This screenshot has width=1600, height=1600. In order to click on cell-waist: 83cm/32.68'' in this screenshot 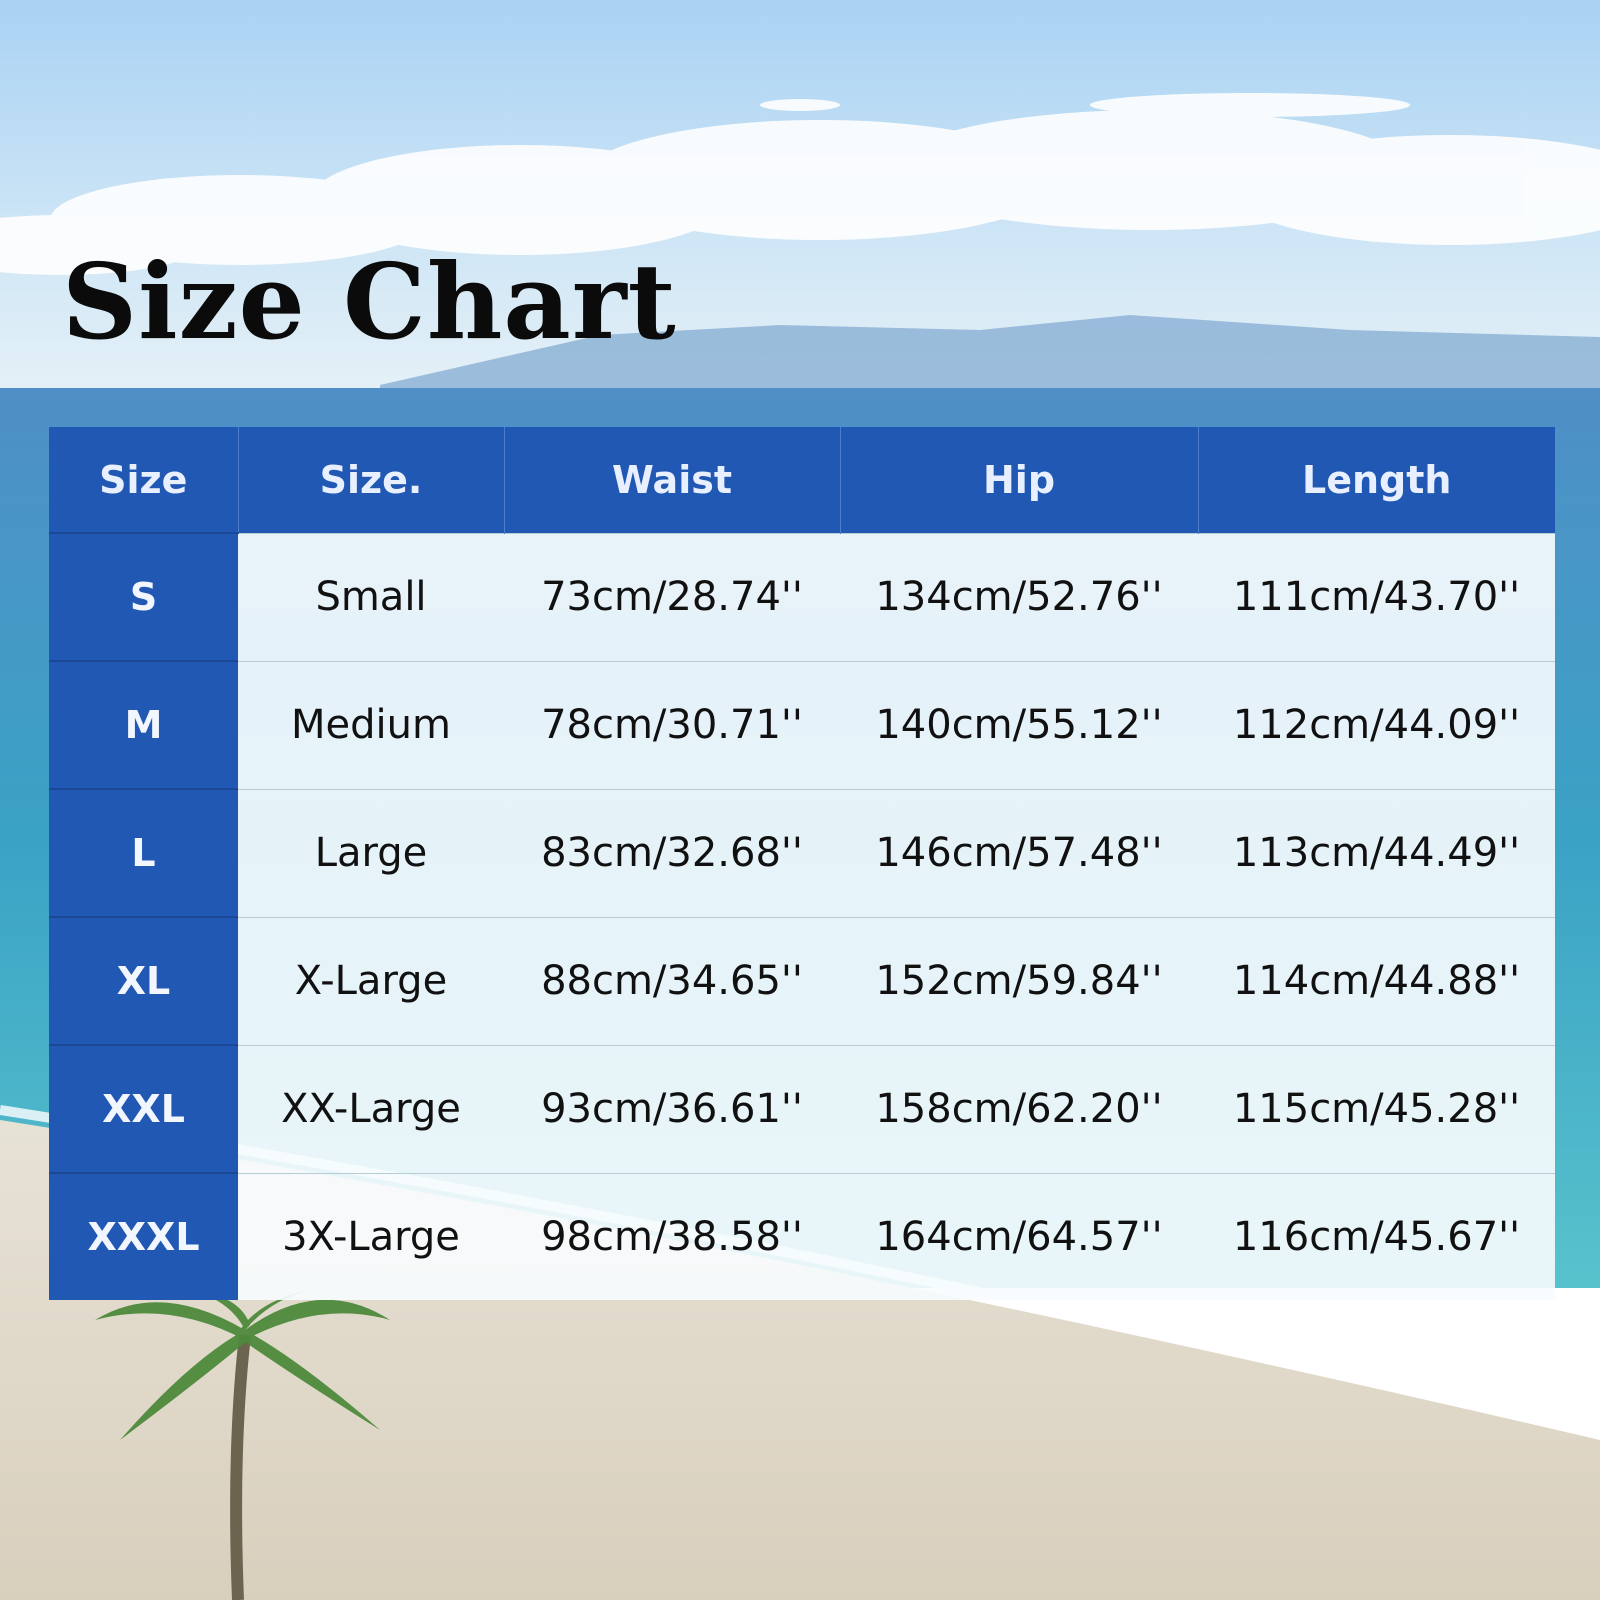, I will do `click(672, 852)`.